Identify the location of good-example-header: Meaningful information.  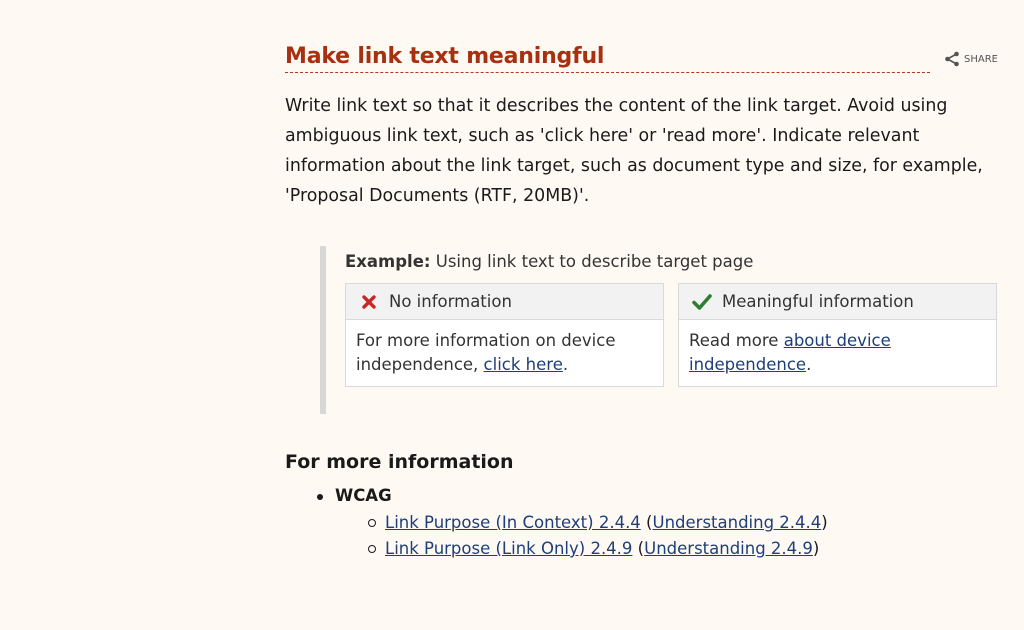
(837, 302).